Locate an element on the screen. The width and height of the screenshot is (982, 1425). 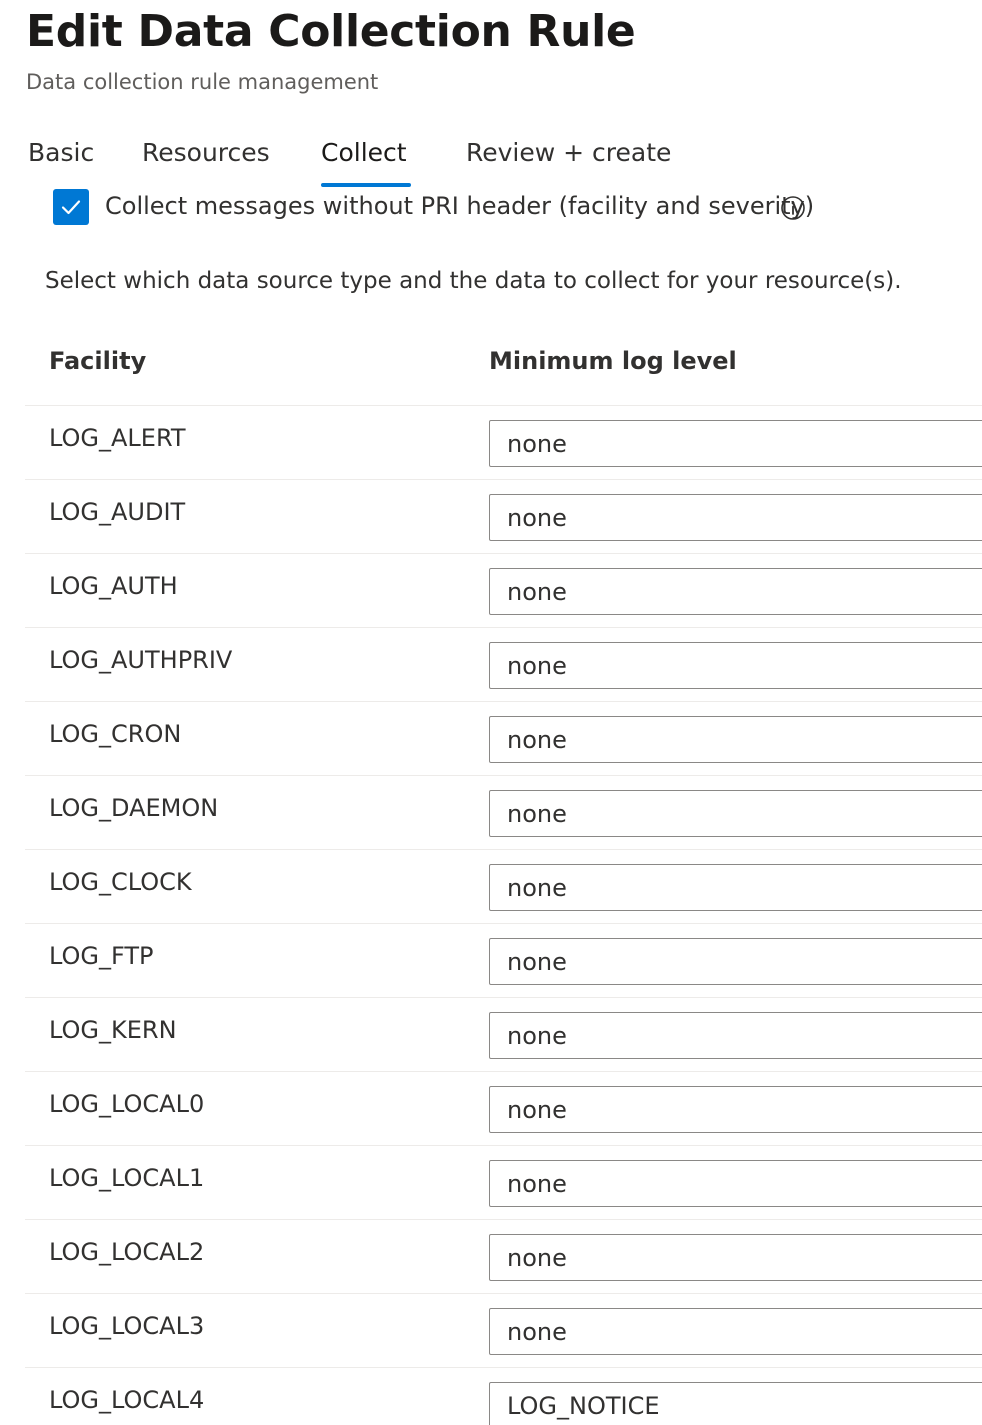
collect-without-pri-checkbox is located at coordinates (71, 207).